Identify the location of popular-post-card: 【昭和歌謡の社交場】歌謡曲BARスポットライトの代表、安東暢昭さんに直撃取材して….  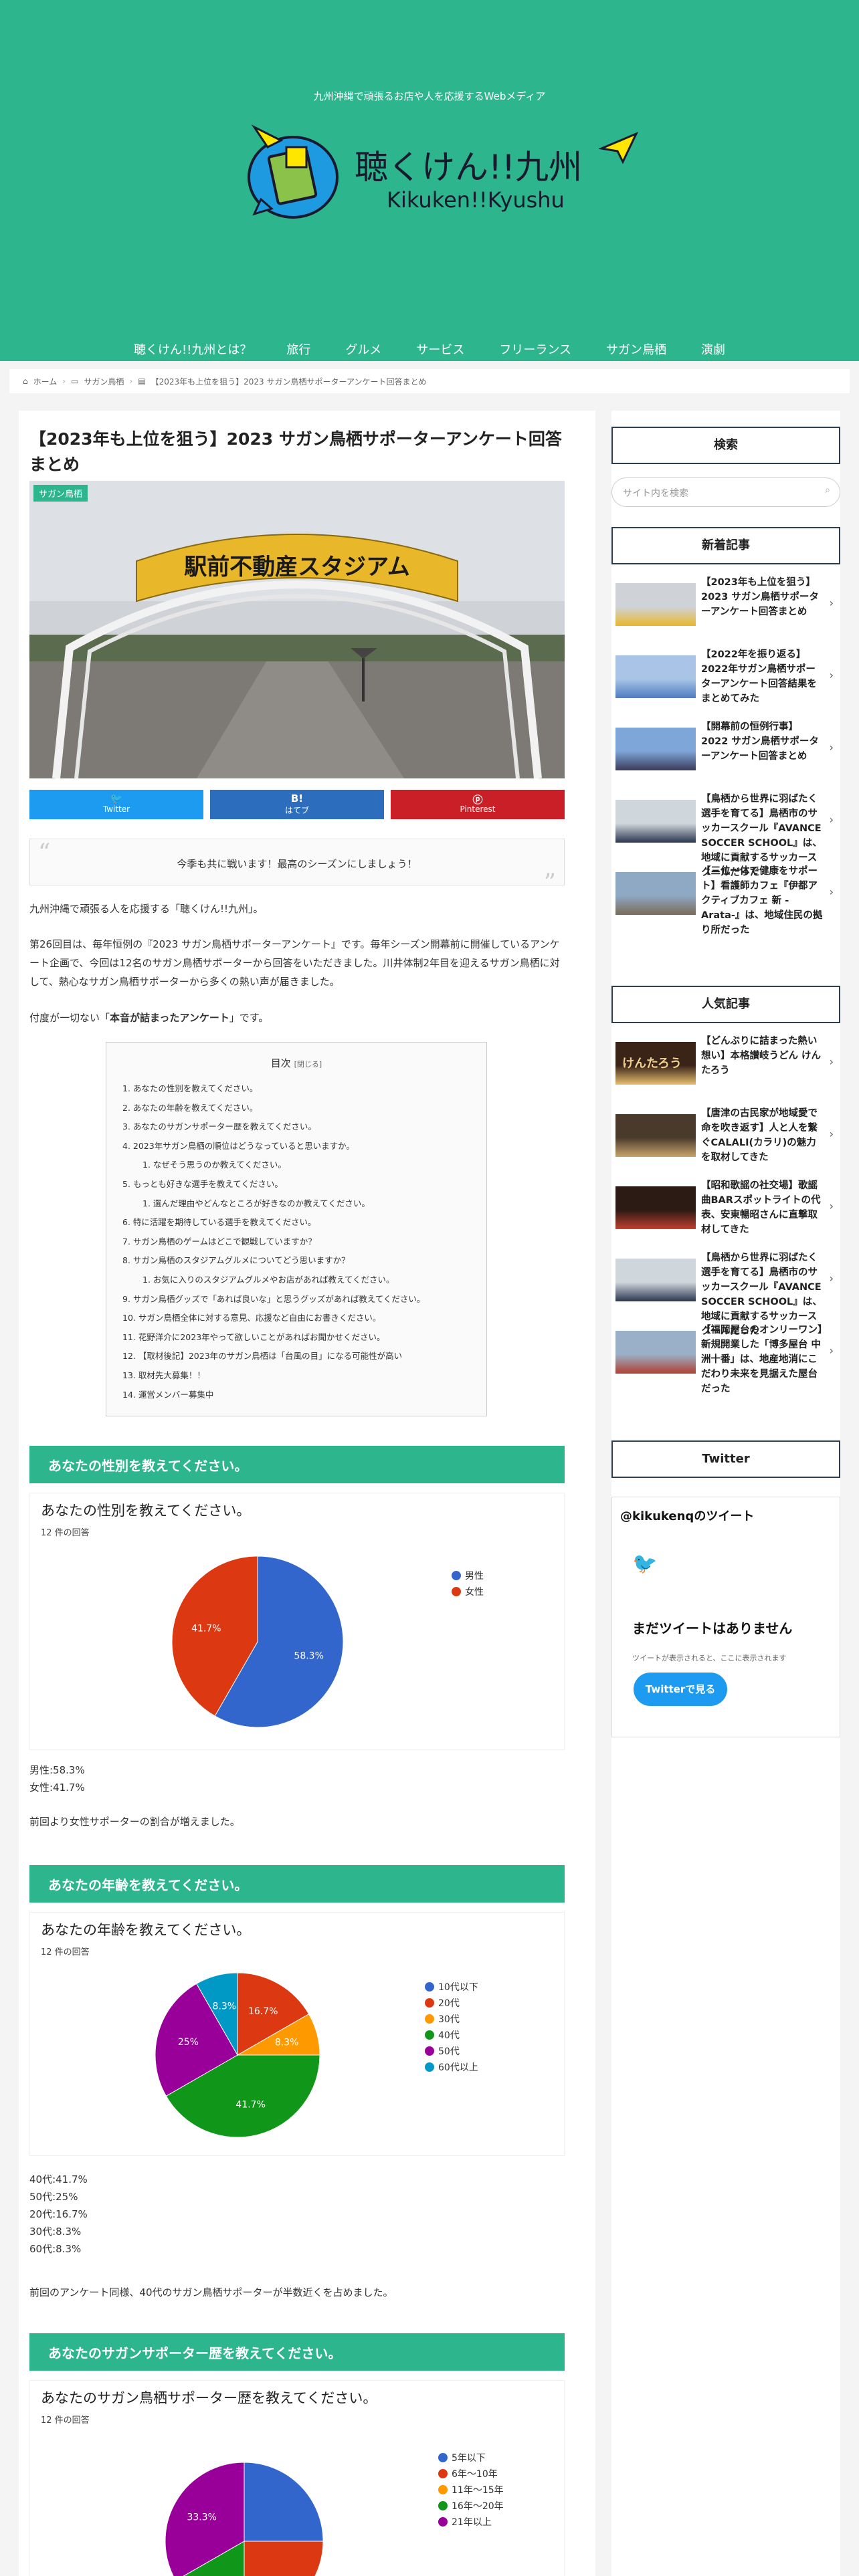
(725, 1206).